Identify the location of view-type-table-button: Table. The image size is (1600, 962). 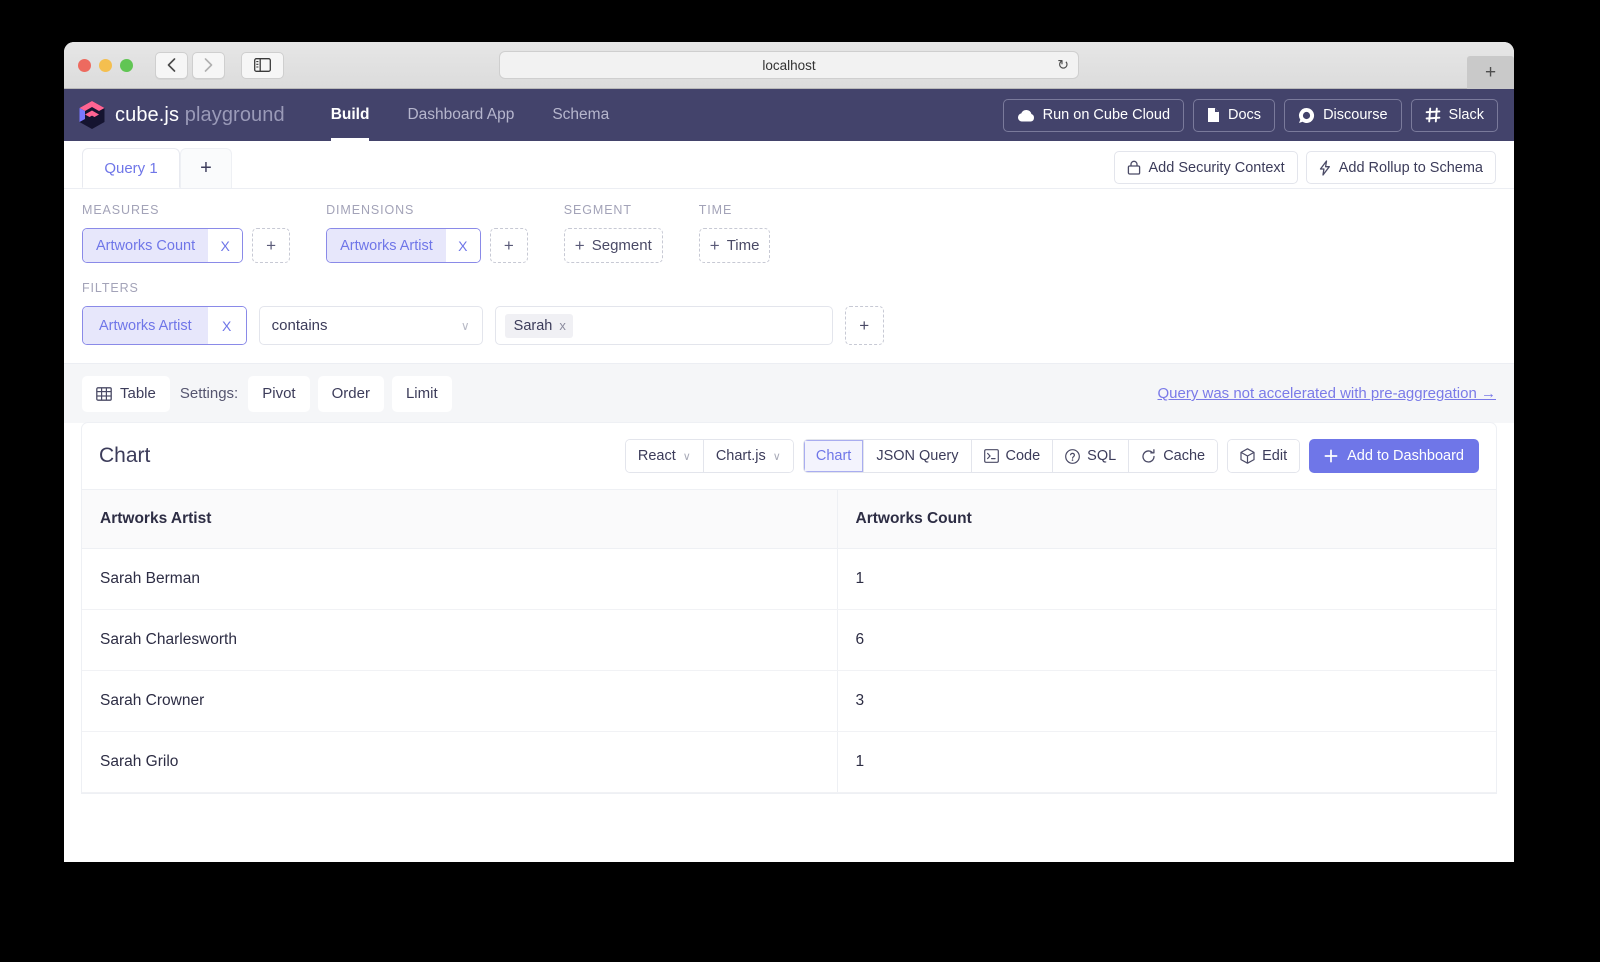
(126, 393).